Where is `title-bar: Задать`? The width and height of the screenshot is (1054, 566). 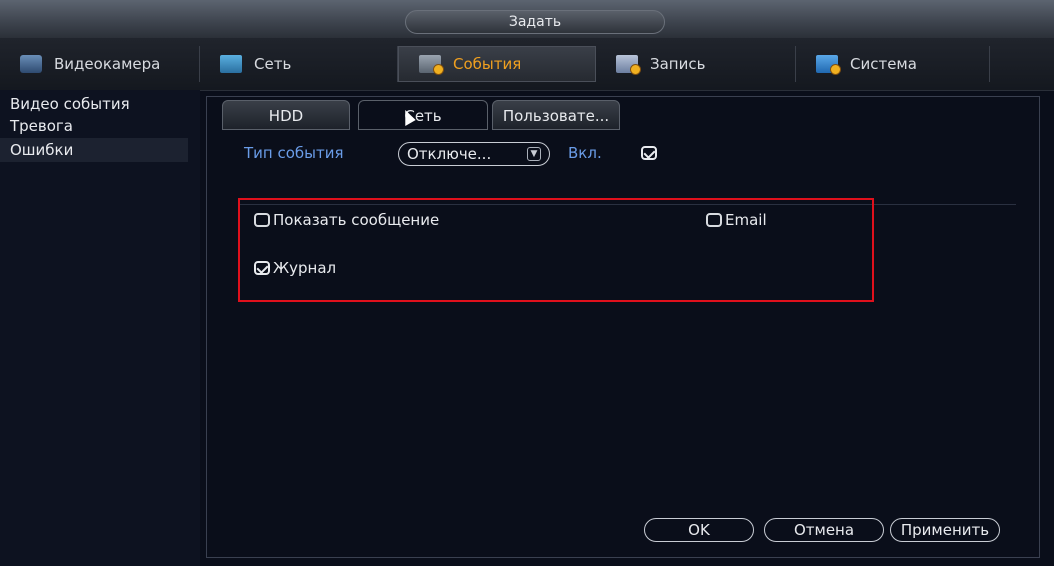
title-bar: Задать is located at coordinates (527, 19).